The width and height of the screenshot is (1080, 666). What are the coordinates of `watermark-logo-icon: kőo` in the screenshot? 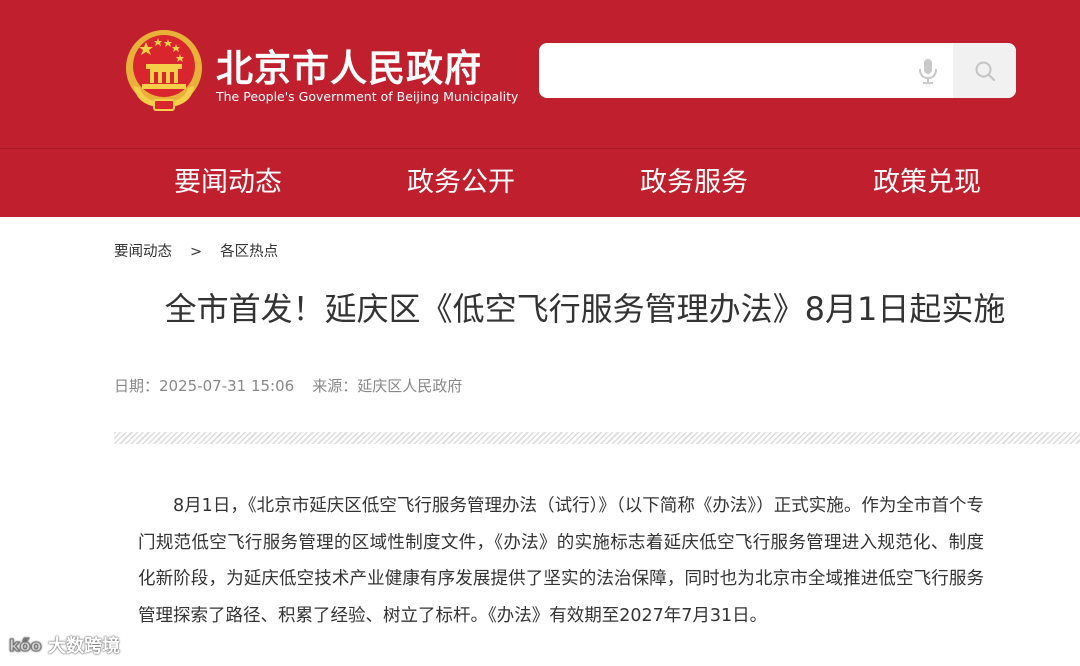 It's located at (25, 646).